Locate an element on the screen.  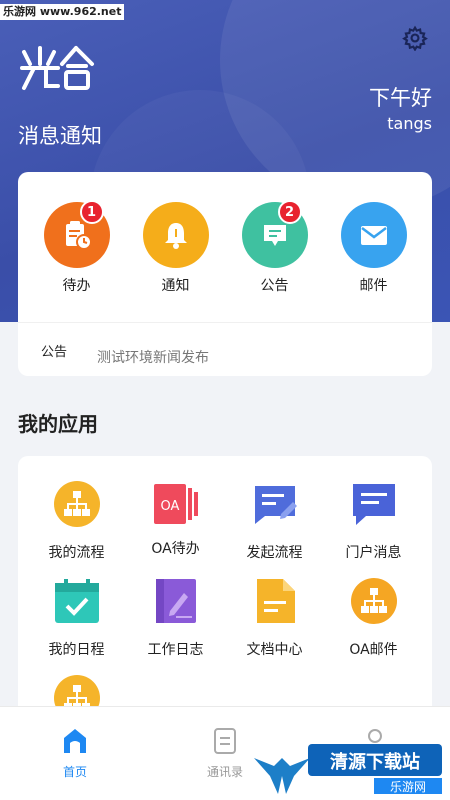
app-label: 我的日程 is located at coordinates (76, 650).